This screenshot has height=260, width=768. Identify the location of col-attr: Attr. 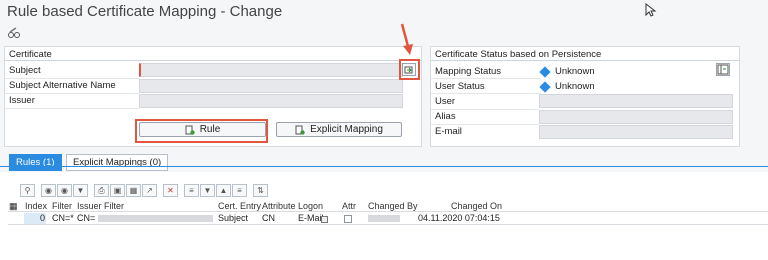
(349, 206).